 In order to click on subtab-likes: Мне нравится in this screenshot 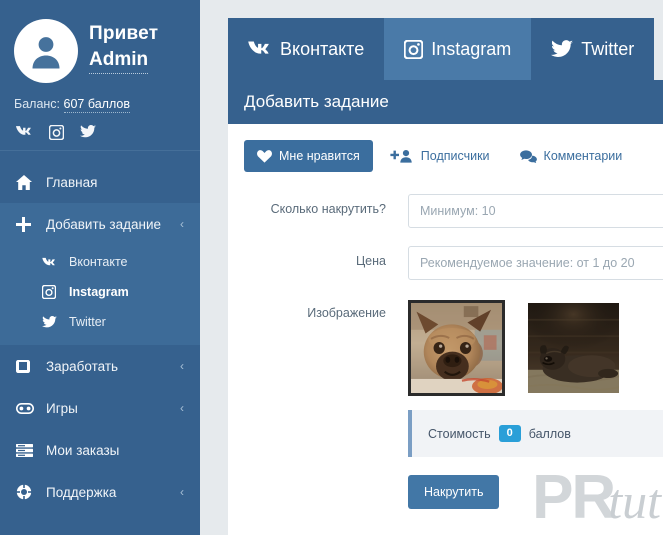, I will do `click(308, 156)`.